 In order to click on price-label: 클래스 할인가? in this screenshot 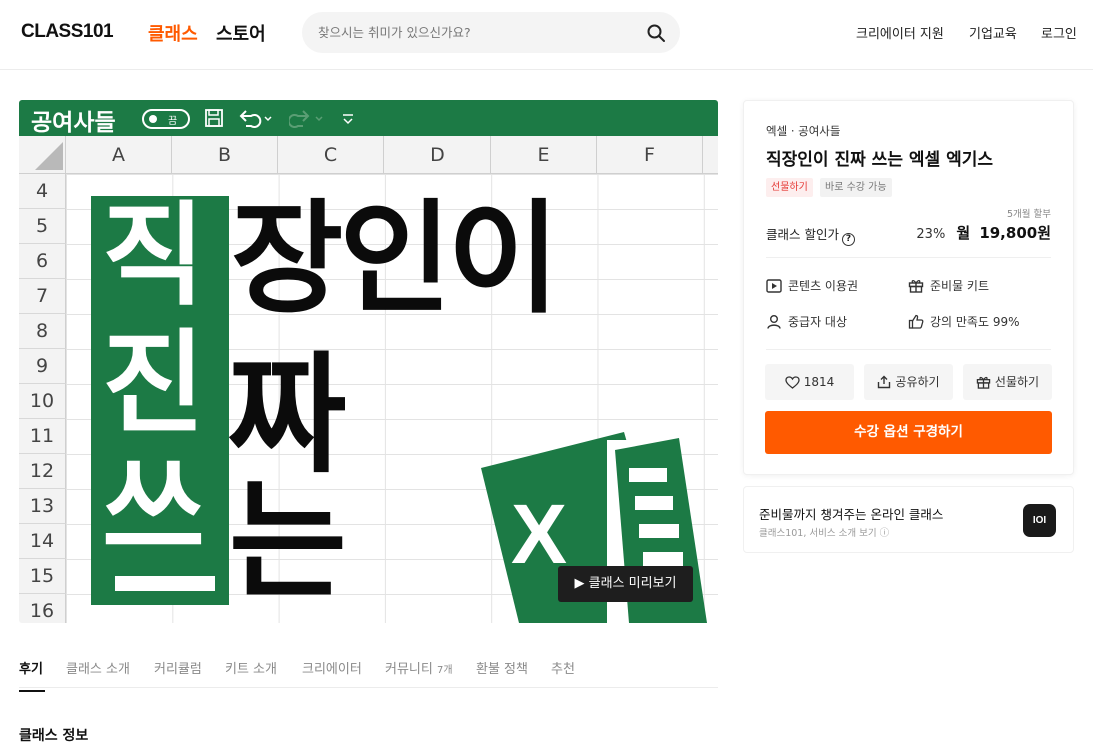, I will do `click(810, 235)`.